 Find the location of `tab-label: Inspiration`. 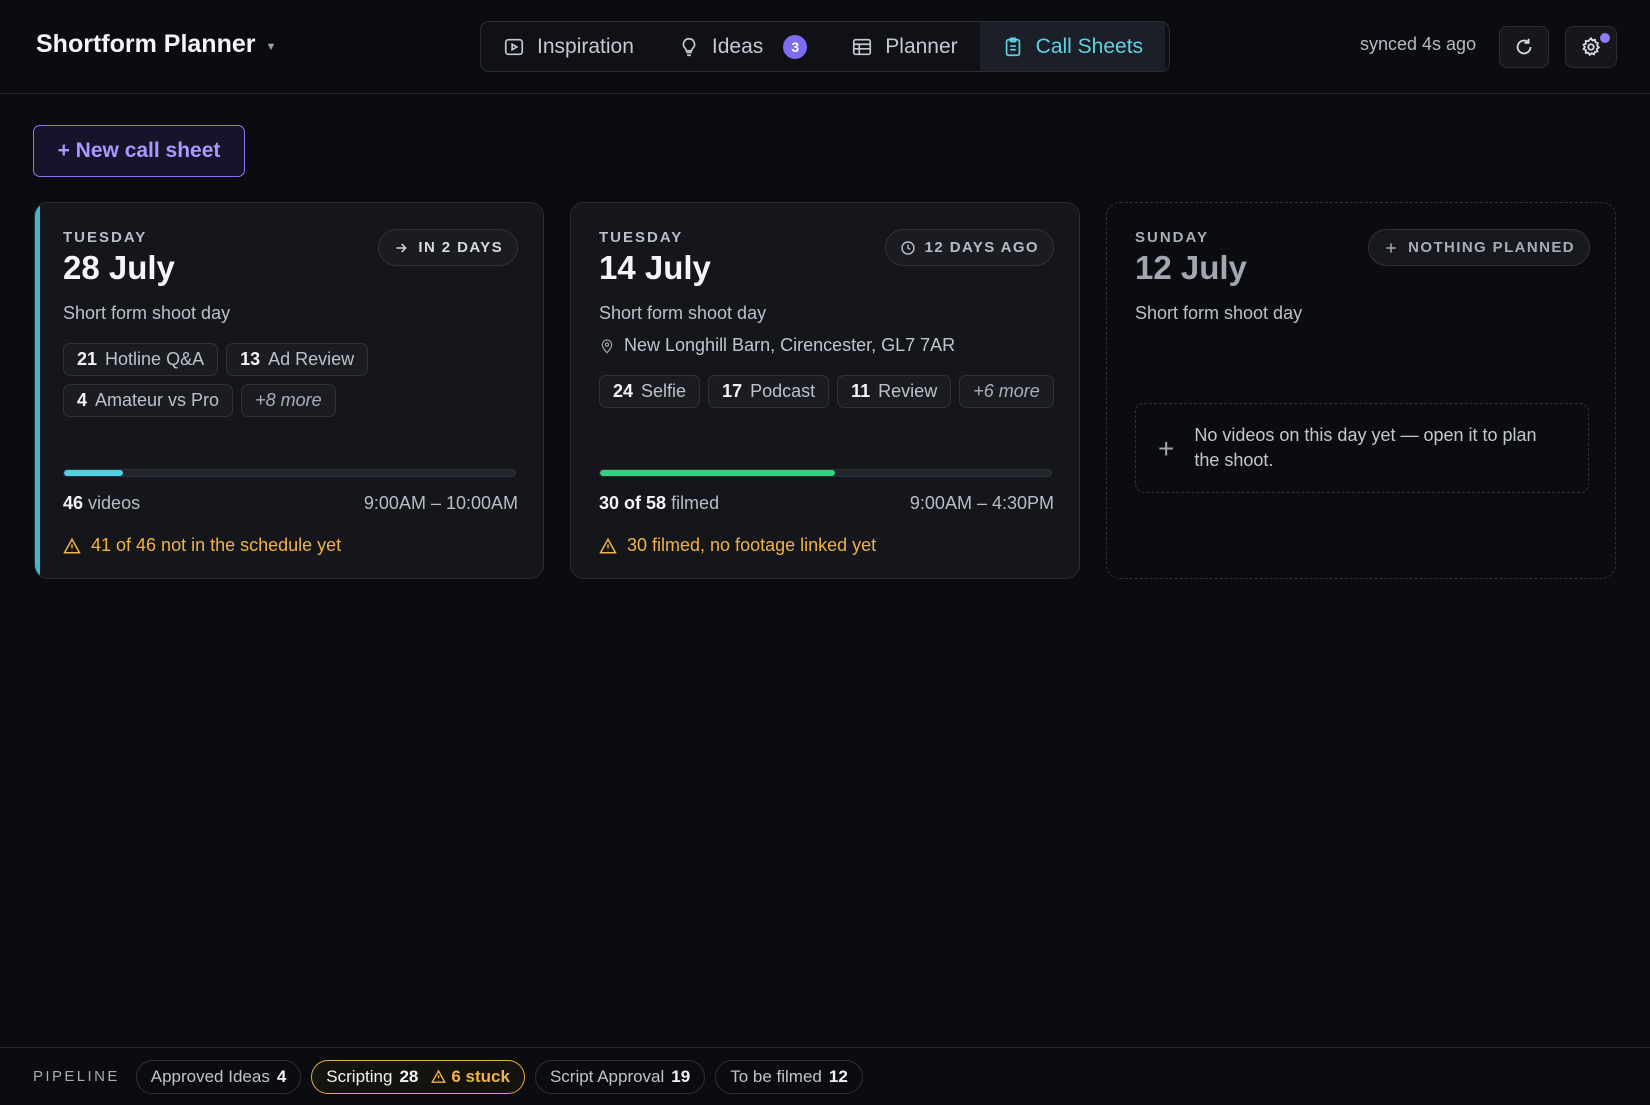

tab-label: Inspiration is located at coordinates (585, 46).